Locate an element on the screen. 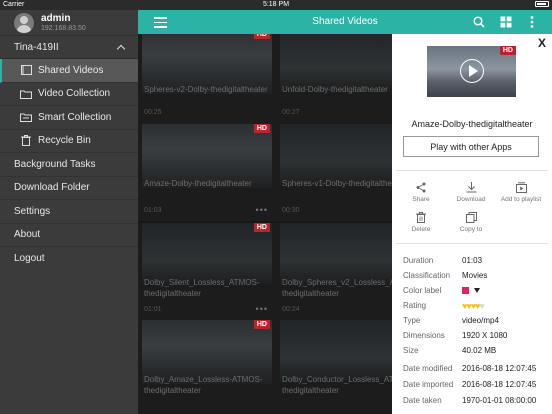 This screenshot has height=414, width=552. delete-button: Delete is located at coordinates (421, 222).